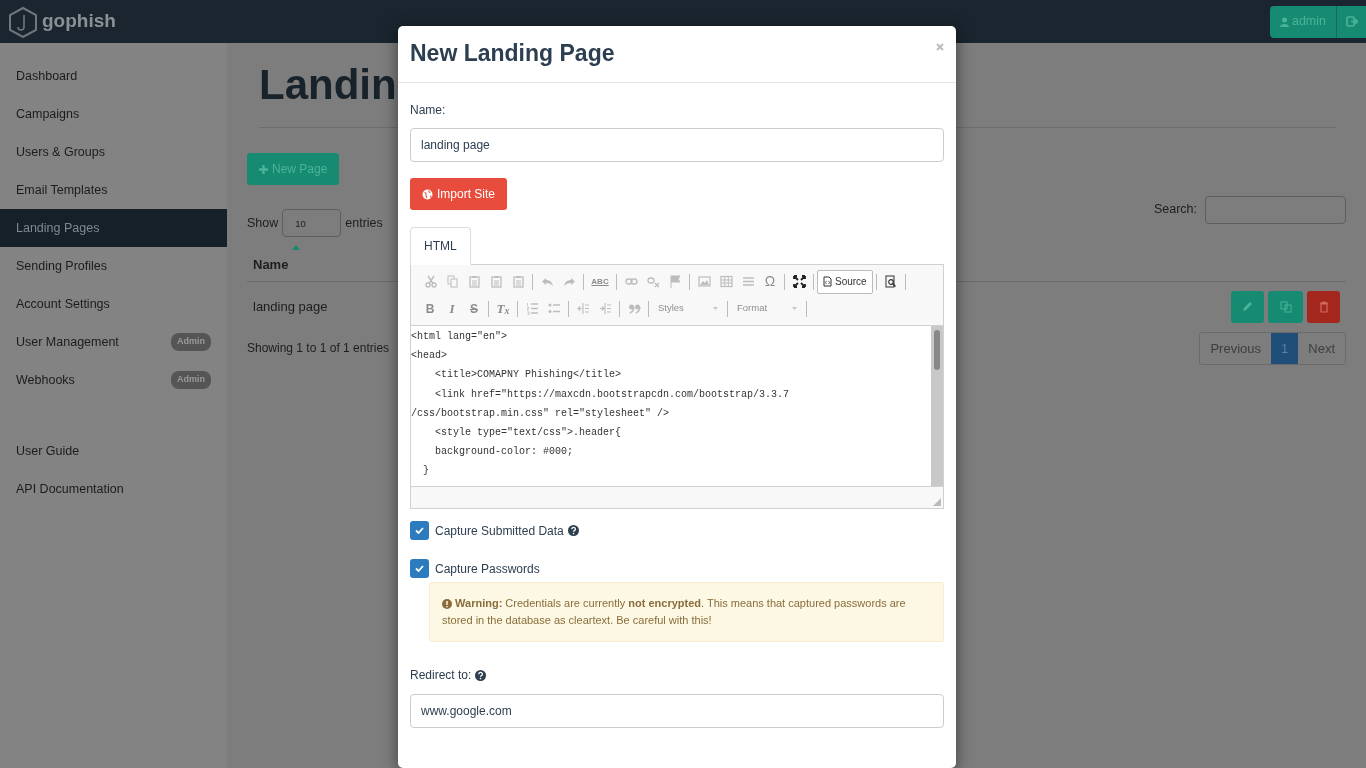 Image resolution: width=1366 pixels, height=768 pixels. I want to click on expand-icon, so click(799, 281).